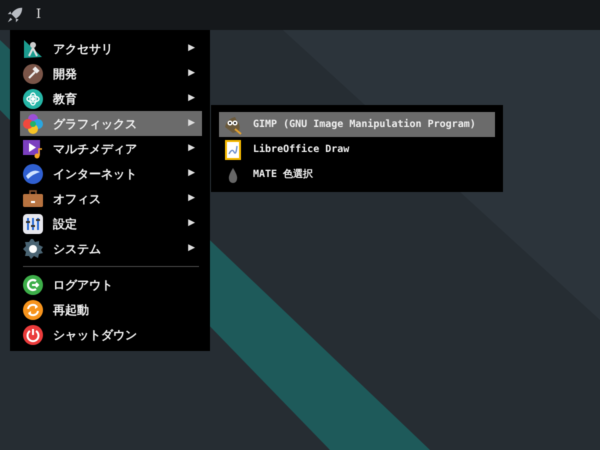 This screenshot has height=450, width=600. I want to click on menu-item: システム ▶, so click(111, 248).